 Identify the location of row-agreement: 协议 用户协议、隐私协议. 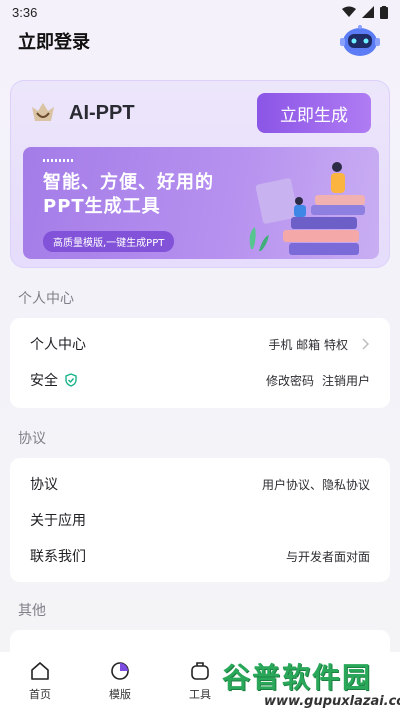
(200, 484).